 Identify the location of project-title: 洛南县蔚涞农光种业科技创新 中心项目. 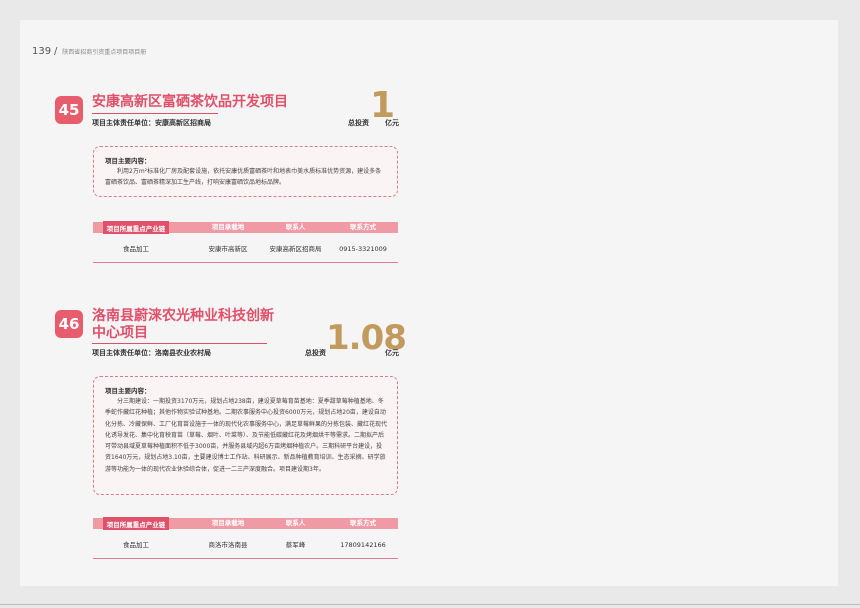
(183, 325).